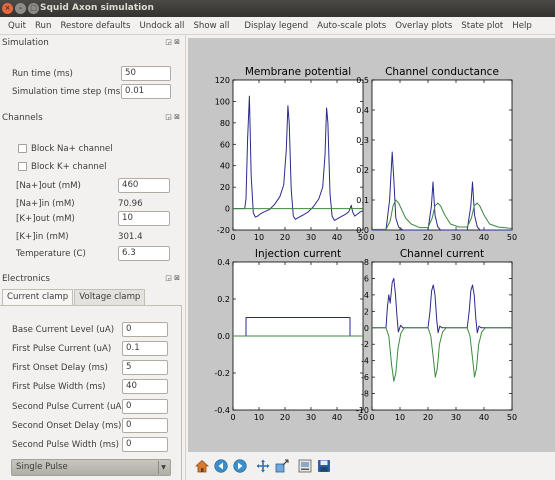  I want to click on first-pulse-current-input: 0.1, so click(145, 348).